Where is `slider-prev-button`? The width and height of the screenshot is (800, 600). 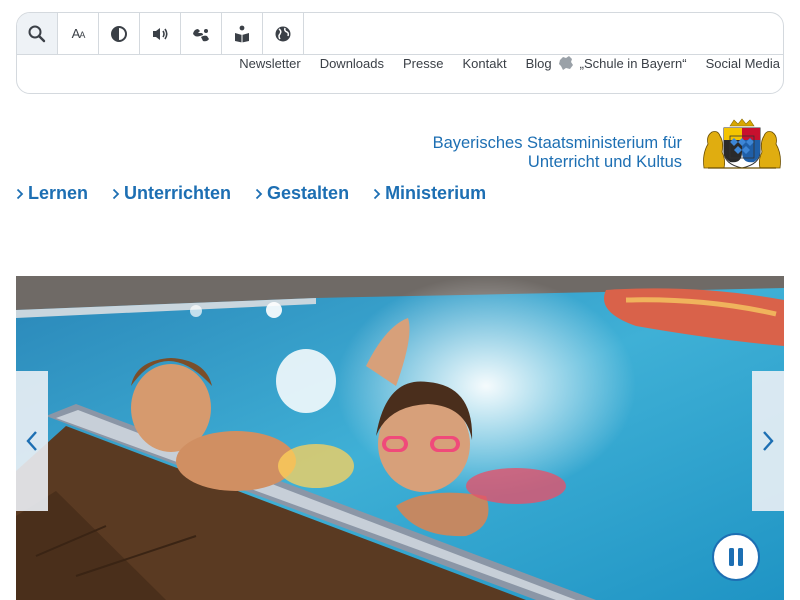
slider-prev-button is located at coordinates (32, 441).